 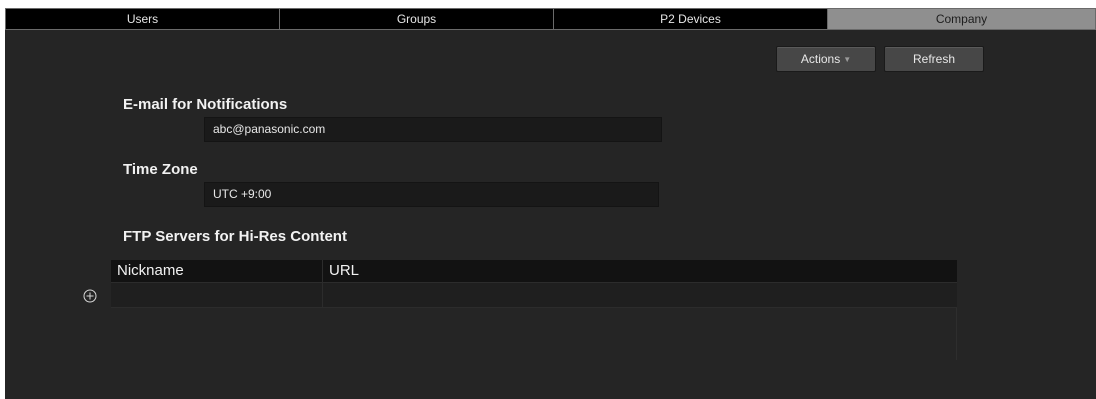 I want to click on tab-p2-devices: P2 Devices, so click(x=691, y=19).